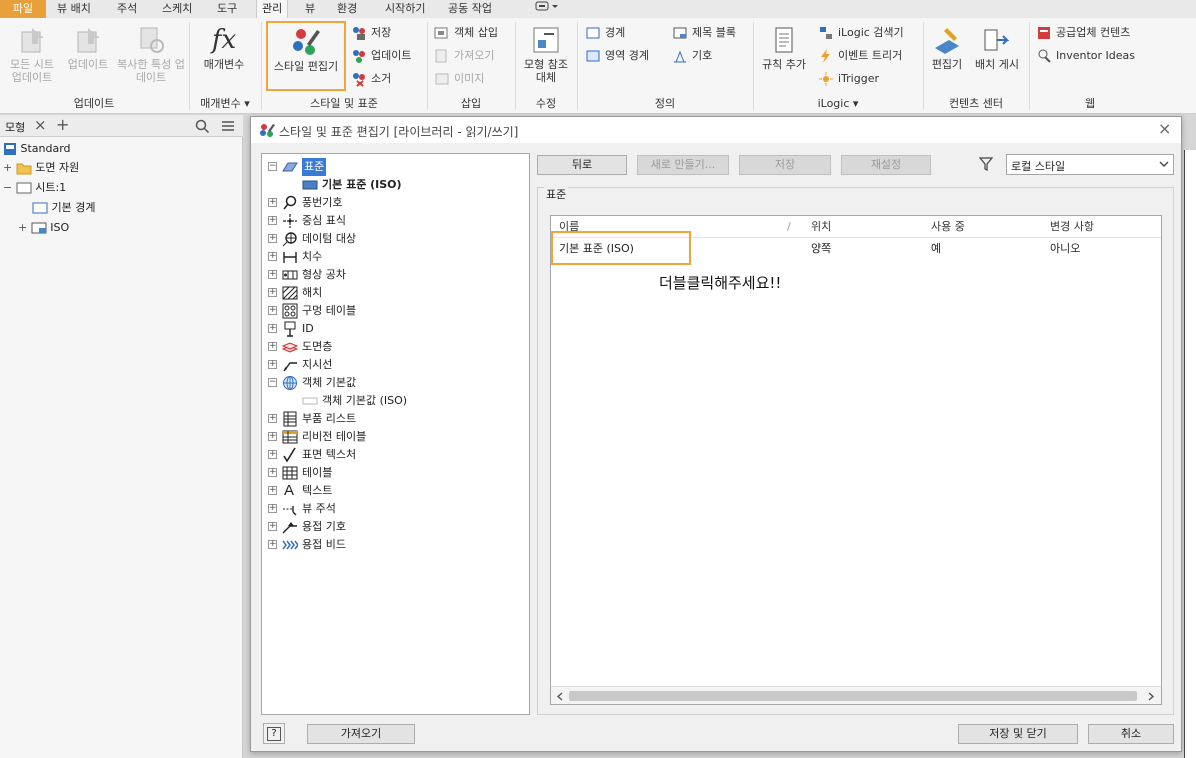 This screenshot has width=1196, height=758. What do you see at coordinates (393, 347) in the screenshot?
I see `tree-node-layers: + 도면층` at bounding box center [393, 347].